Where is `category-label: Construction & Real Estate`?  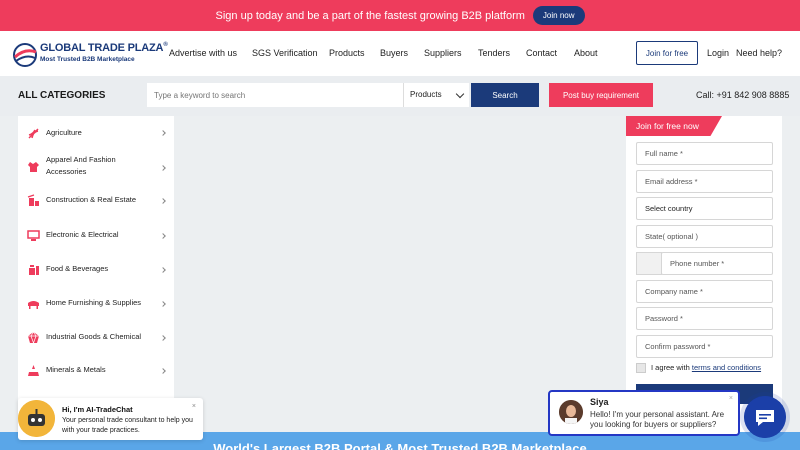 category-label: Construction & Real Estate is located at coordinates (91, 199).